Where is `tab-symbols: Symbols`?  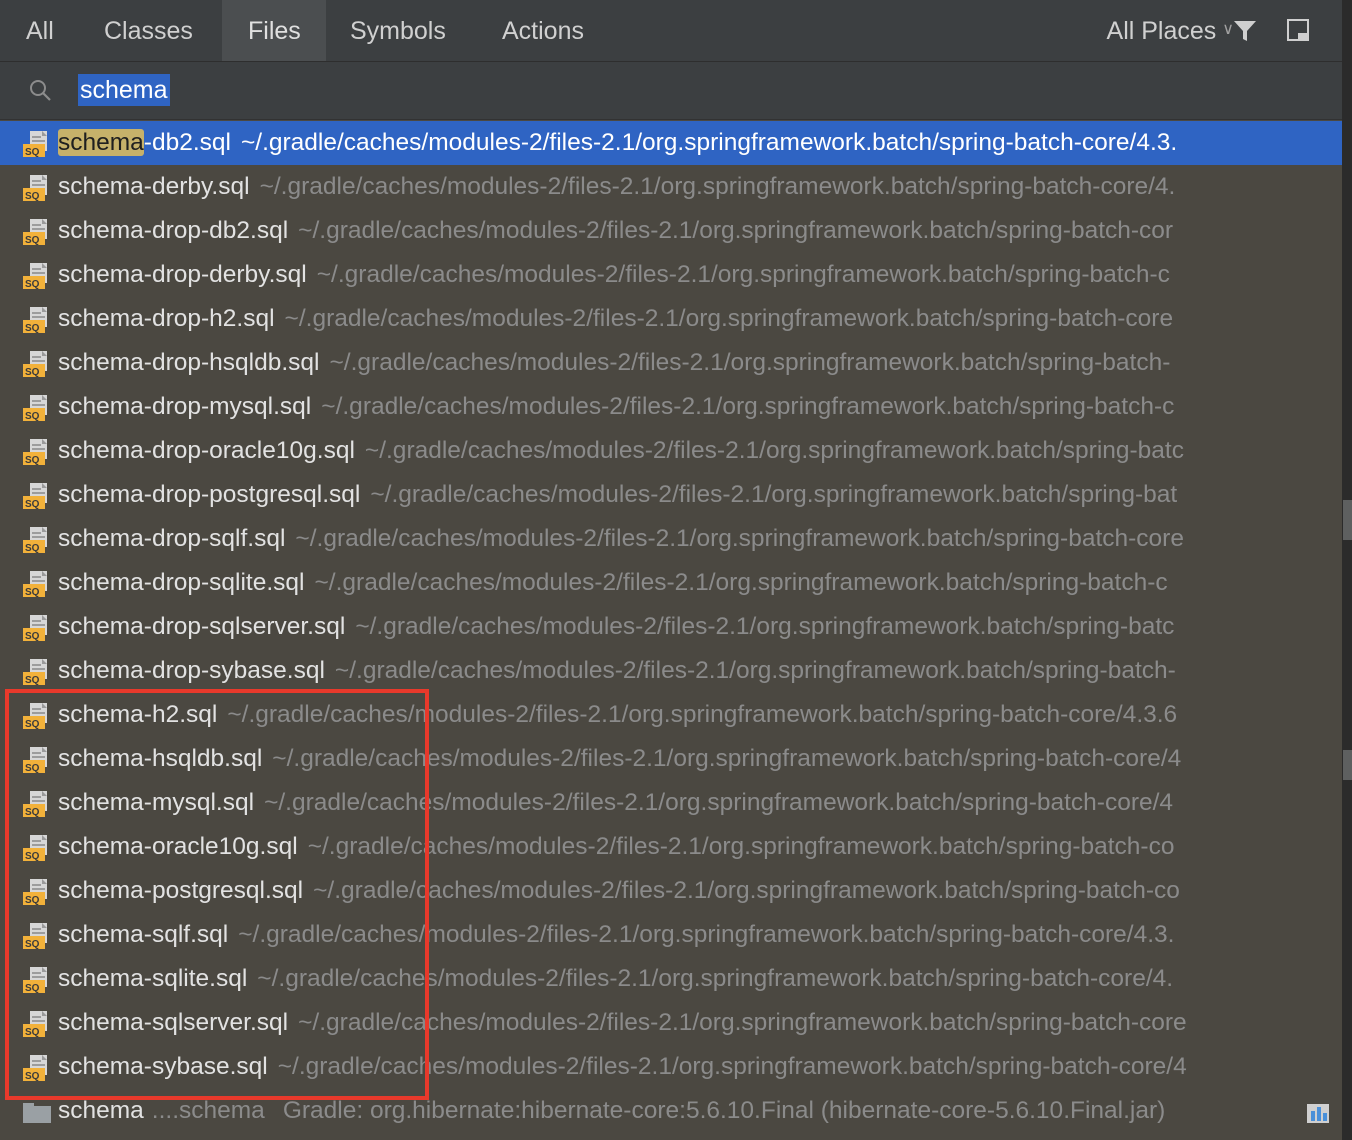 tab-symbols: Symbols is located at coordinates (398, 30).